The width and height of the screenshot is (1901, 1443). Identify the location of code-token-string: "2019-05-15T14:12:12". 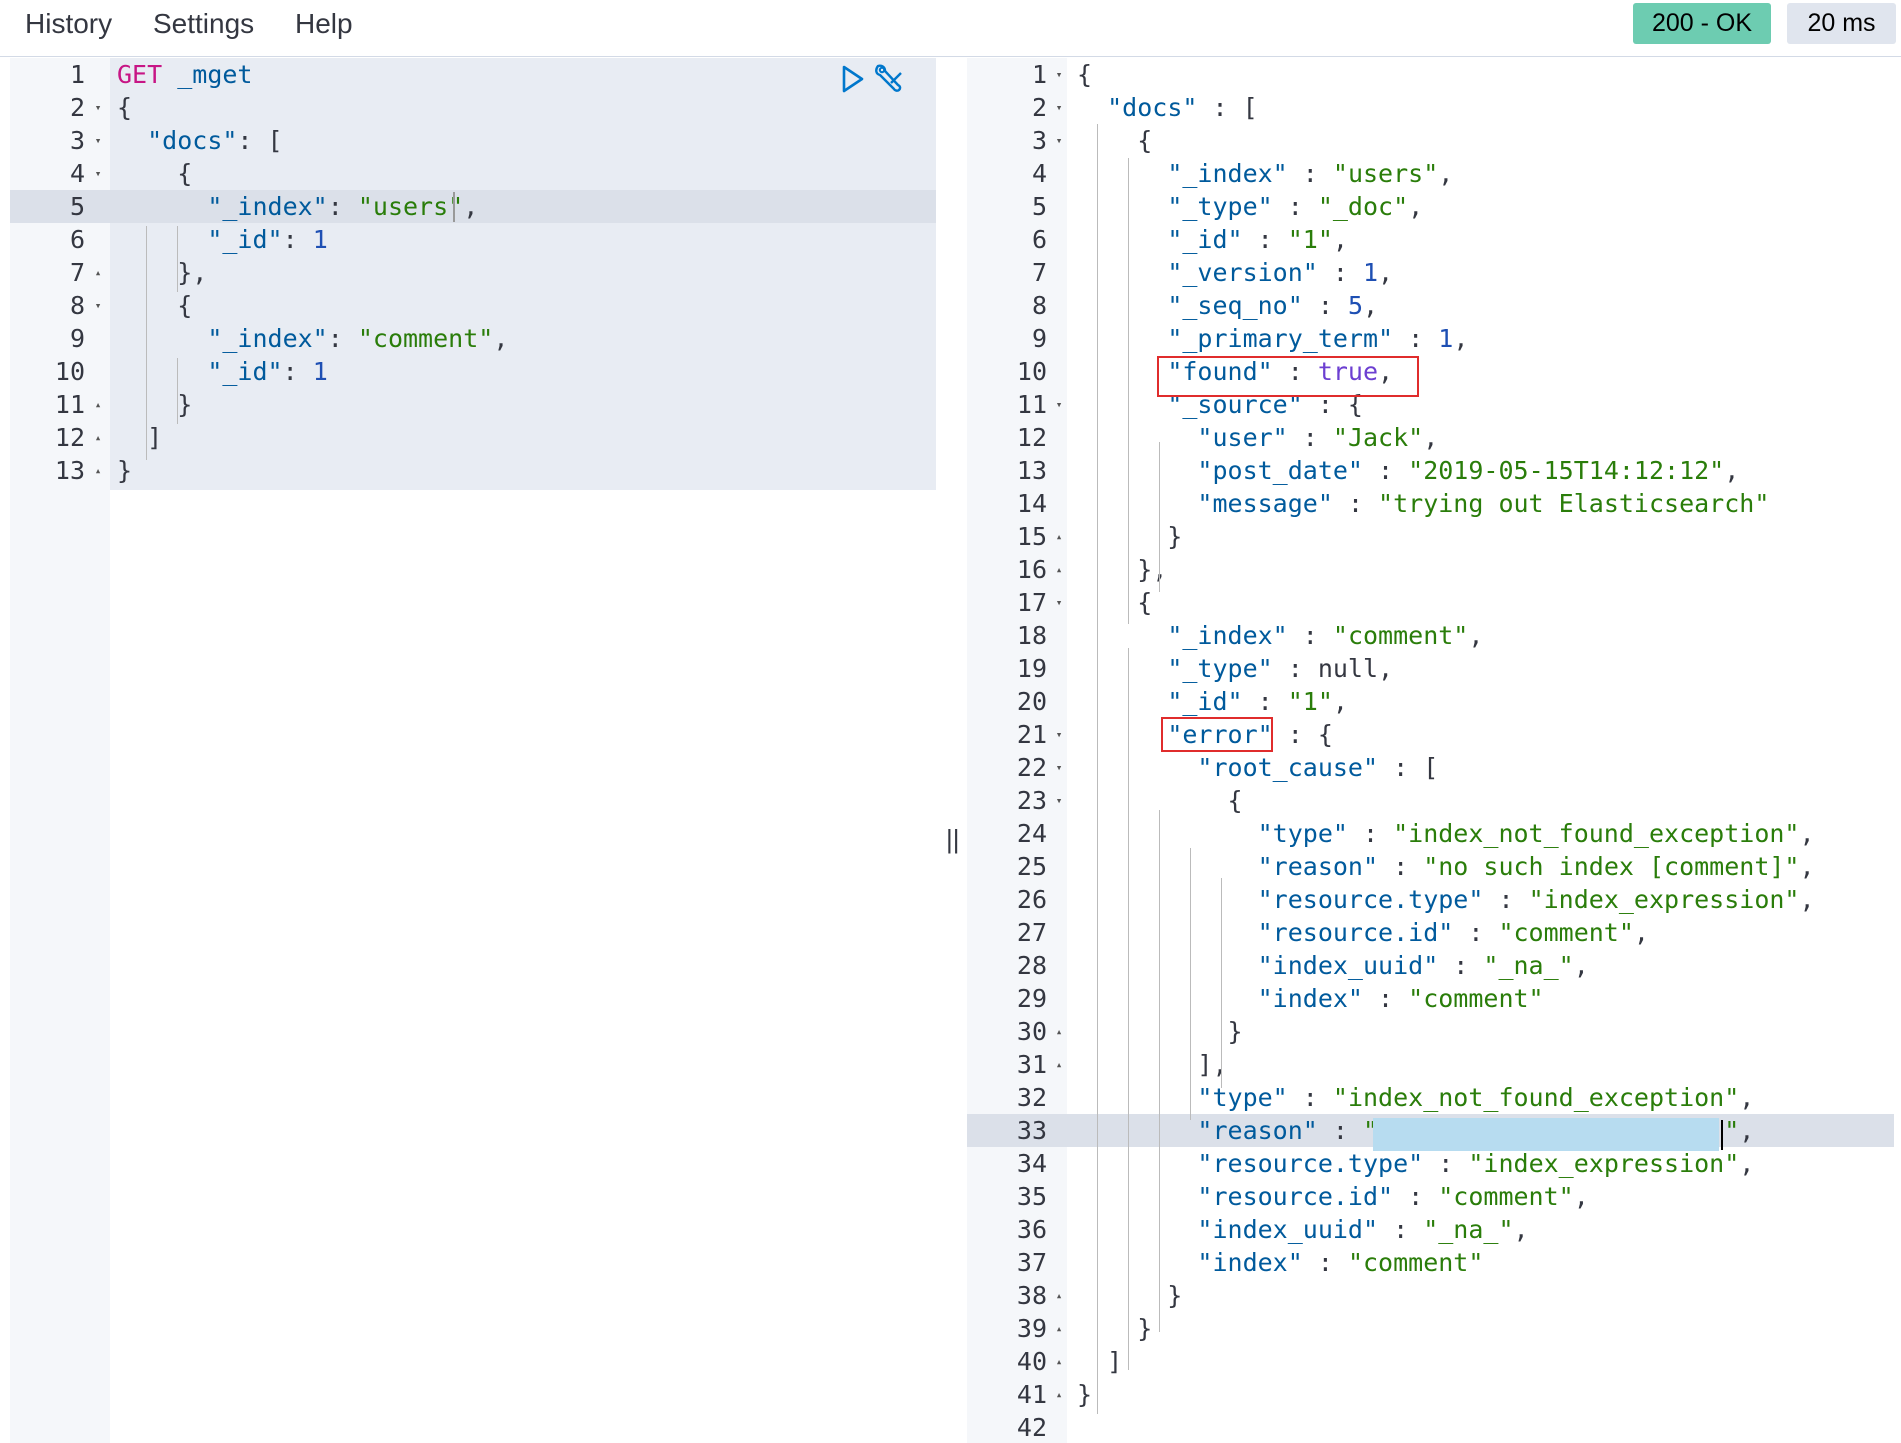
(1566, 470).